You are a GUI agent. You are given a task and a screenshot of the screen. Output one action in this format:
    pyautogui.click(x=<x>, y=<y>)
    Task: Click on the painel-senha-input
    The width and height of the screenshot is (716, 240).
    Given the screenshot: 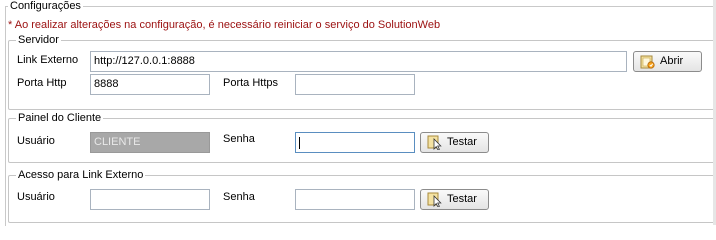 What is the action you would take?
    pyautogui.click(x=355, y=142)
    